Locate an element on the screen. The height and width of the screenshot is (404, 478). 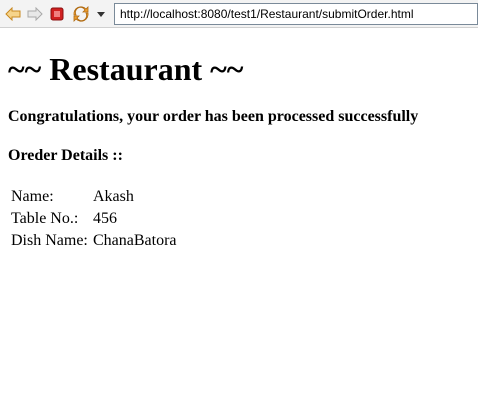
table-row: Dish Name: ChanaBatora is located at coordinates (94, 241).